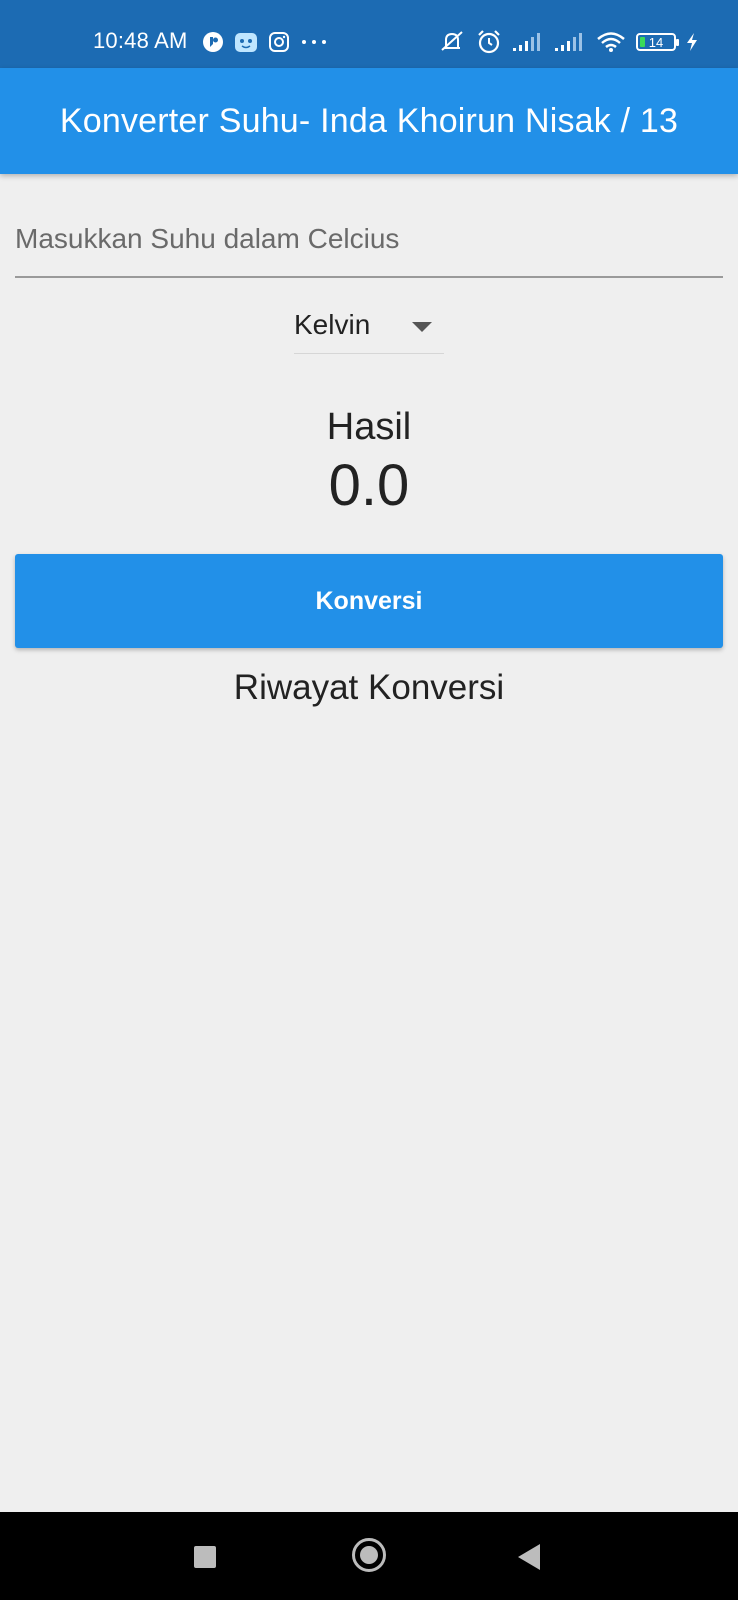 Image resolution: width=738 pixels, height=1600 pixels. What do you see at coordinates (265, 42) in the screenshot?
I see `status-left-icons` at bounding box center [265, 42].